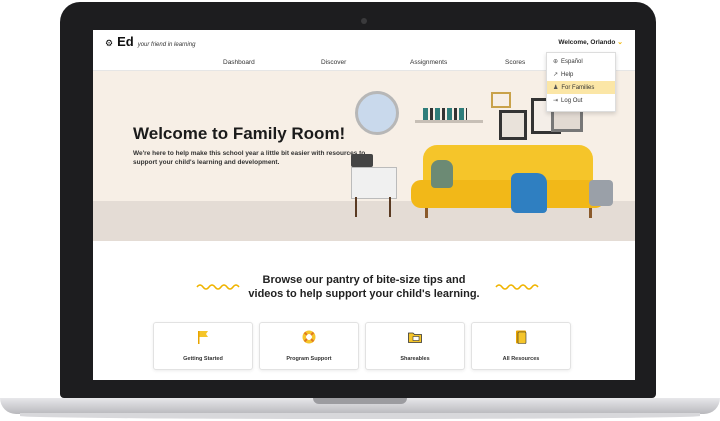 This screenshot has height=421, width=720. I want to click on card-label: Getting Started, so click(203, 359).